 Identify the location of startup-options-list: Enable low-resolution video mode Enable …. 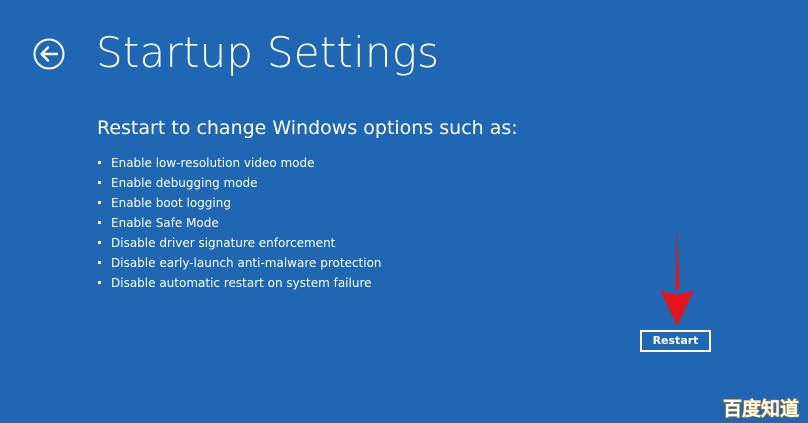
(239, 223).